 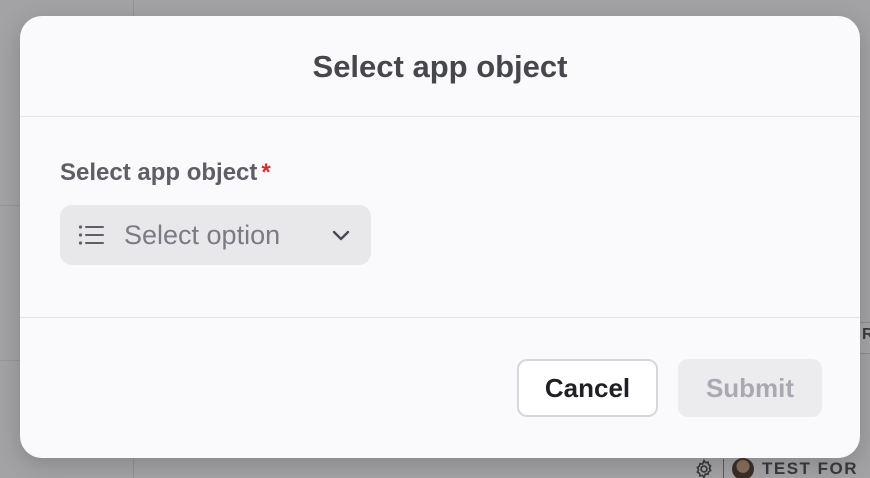 I want to click on field-label: Select app object *, so click(x=165, y=173).